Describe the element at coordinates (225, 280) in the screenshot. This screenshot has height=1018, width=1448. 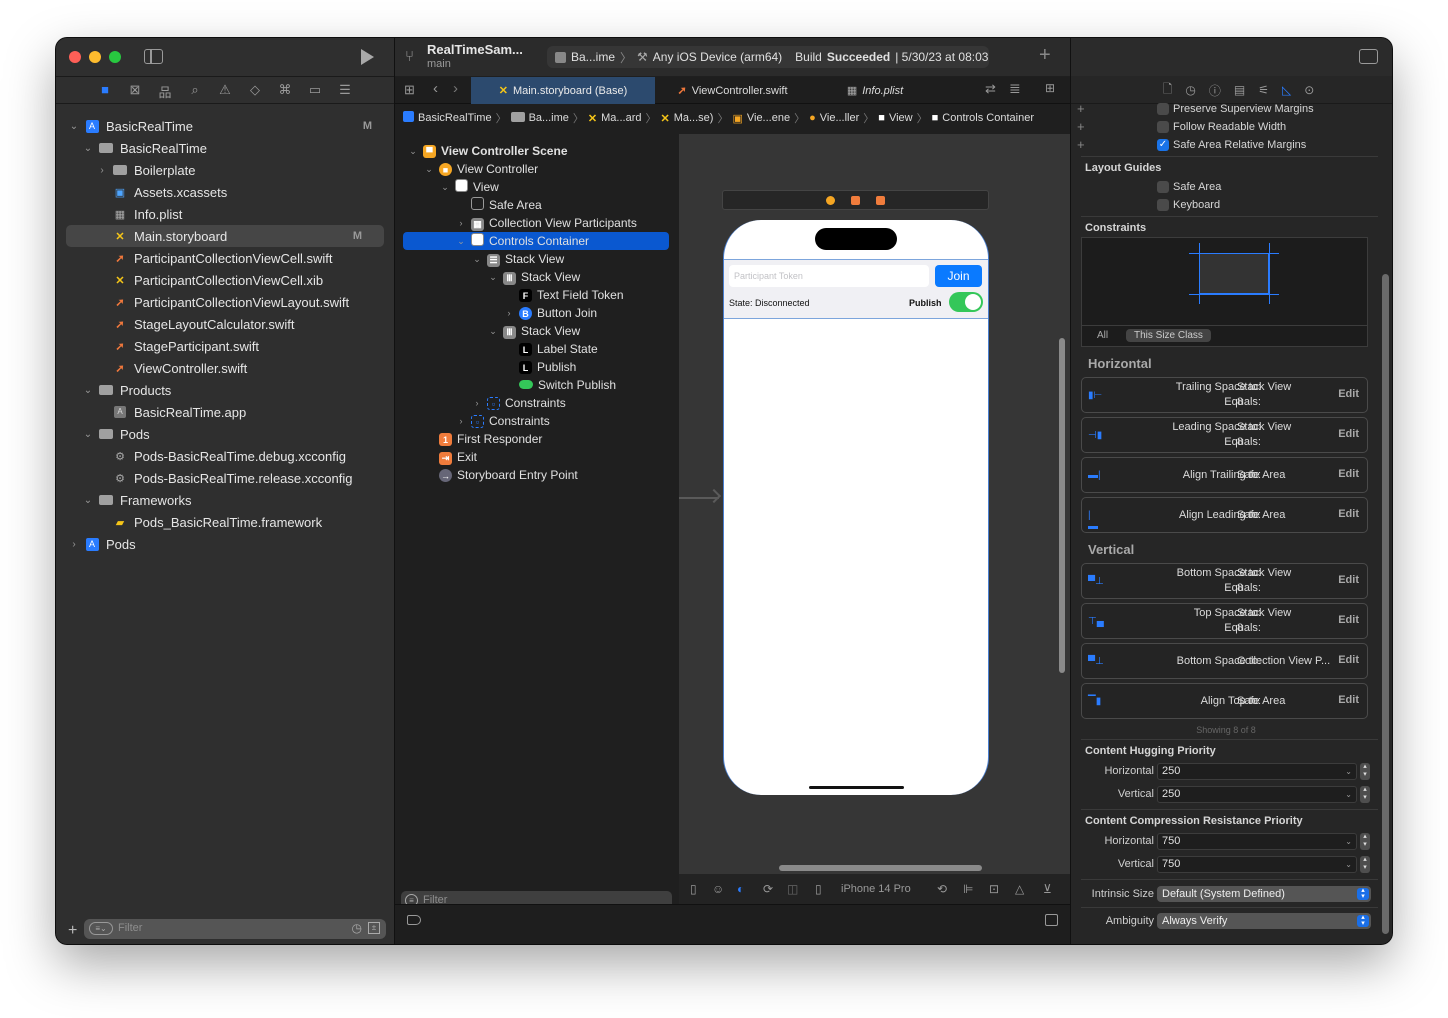
I see `file-tree-item: ✕ ParticipantCollectionViewCell.xib` at that location.